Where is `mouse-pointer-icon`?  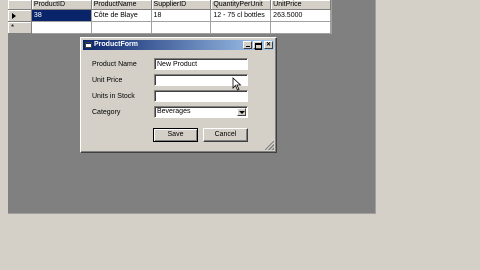
mouse-pointer-icon is located at coordinates (237, 84).